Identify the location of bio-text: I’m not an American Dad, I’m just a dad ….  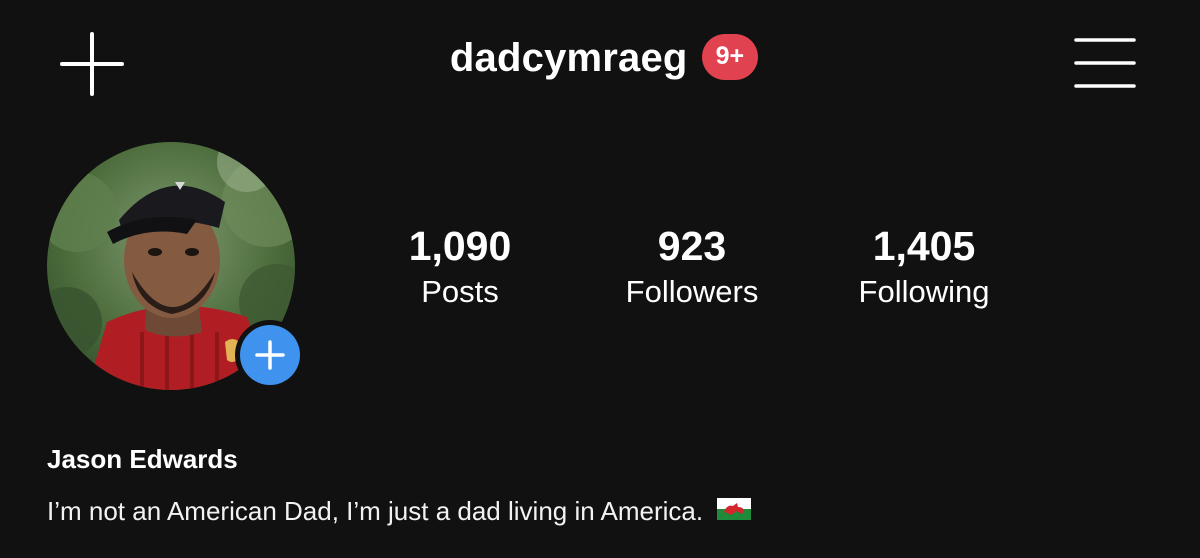
(375, 511).